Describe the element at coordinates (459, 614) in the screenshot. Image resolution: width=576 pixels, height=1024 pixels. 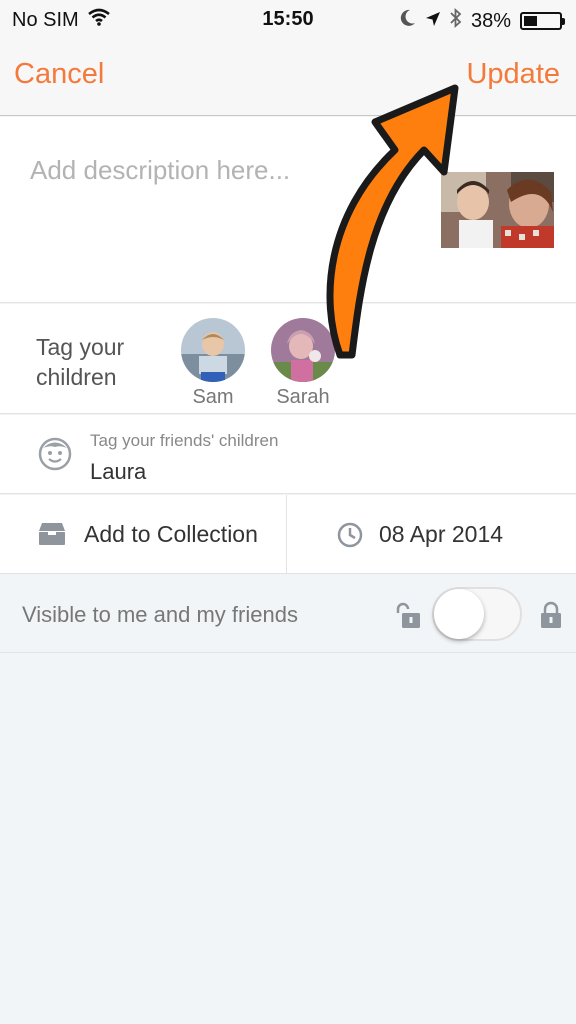
I see `toggle-knob` at that location.